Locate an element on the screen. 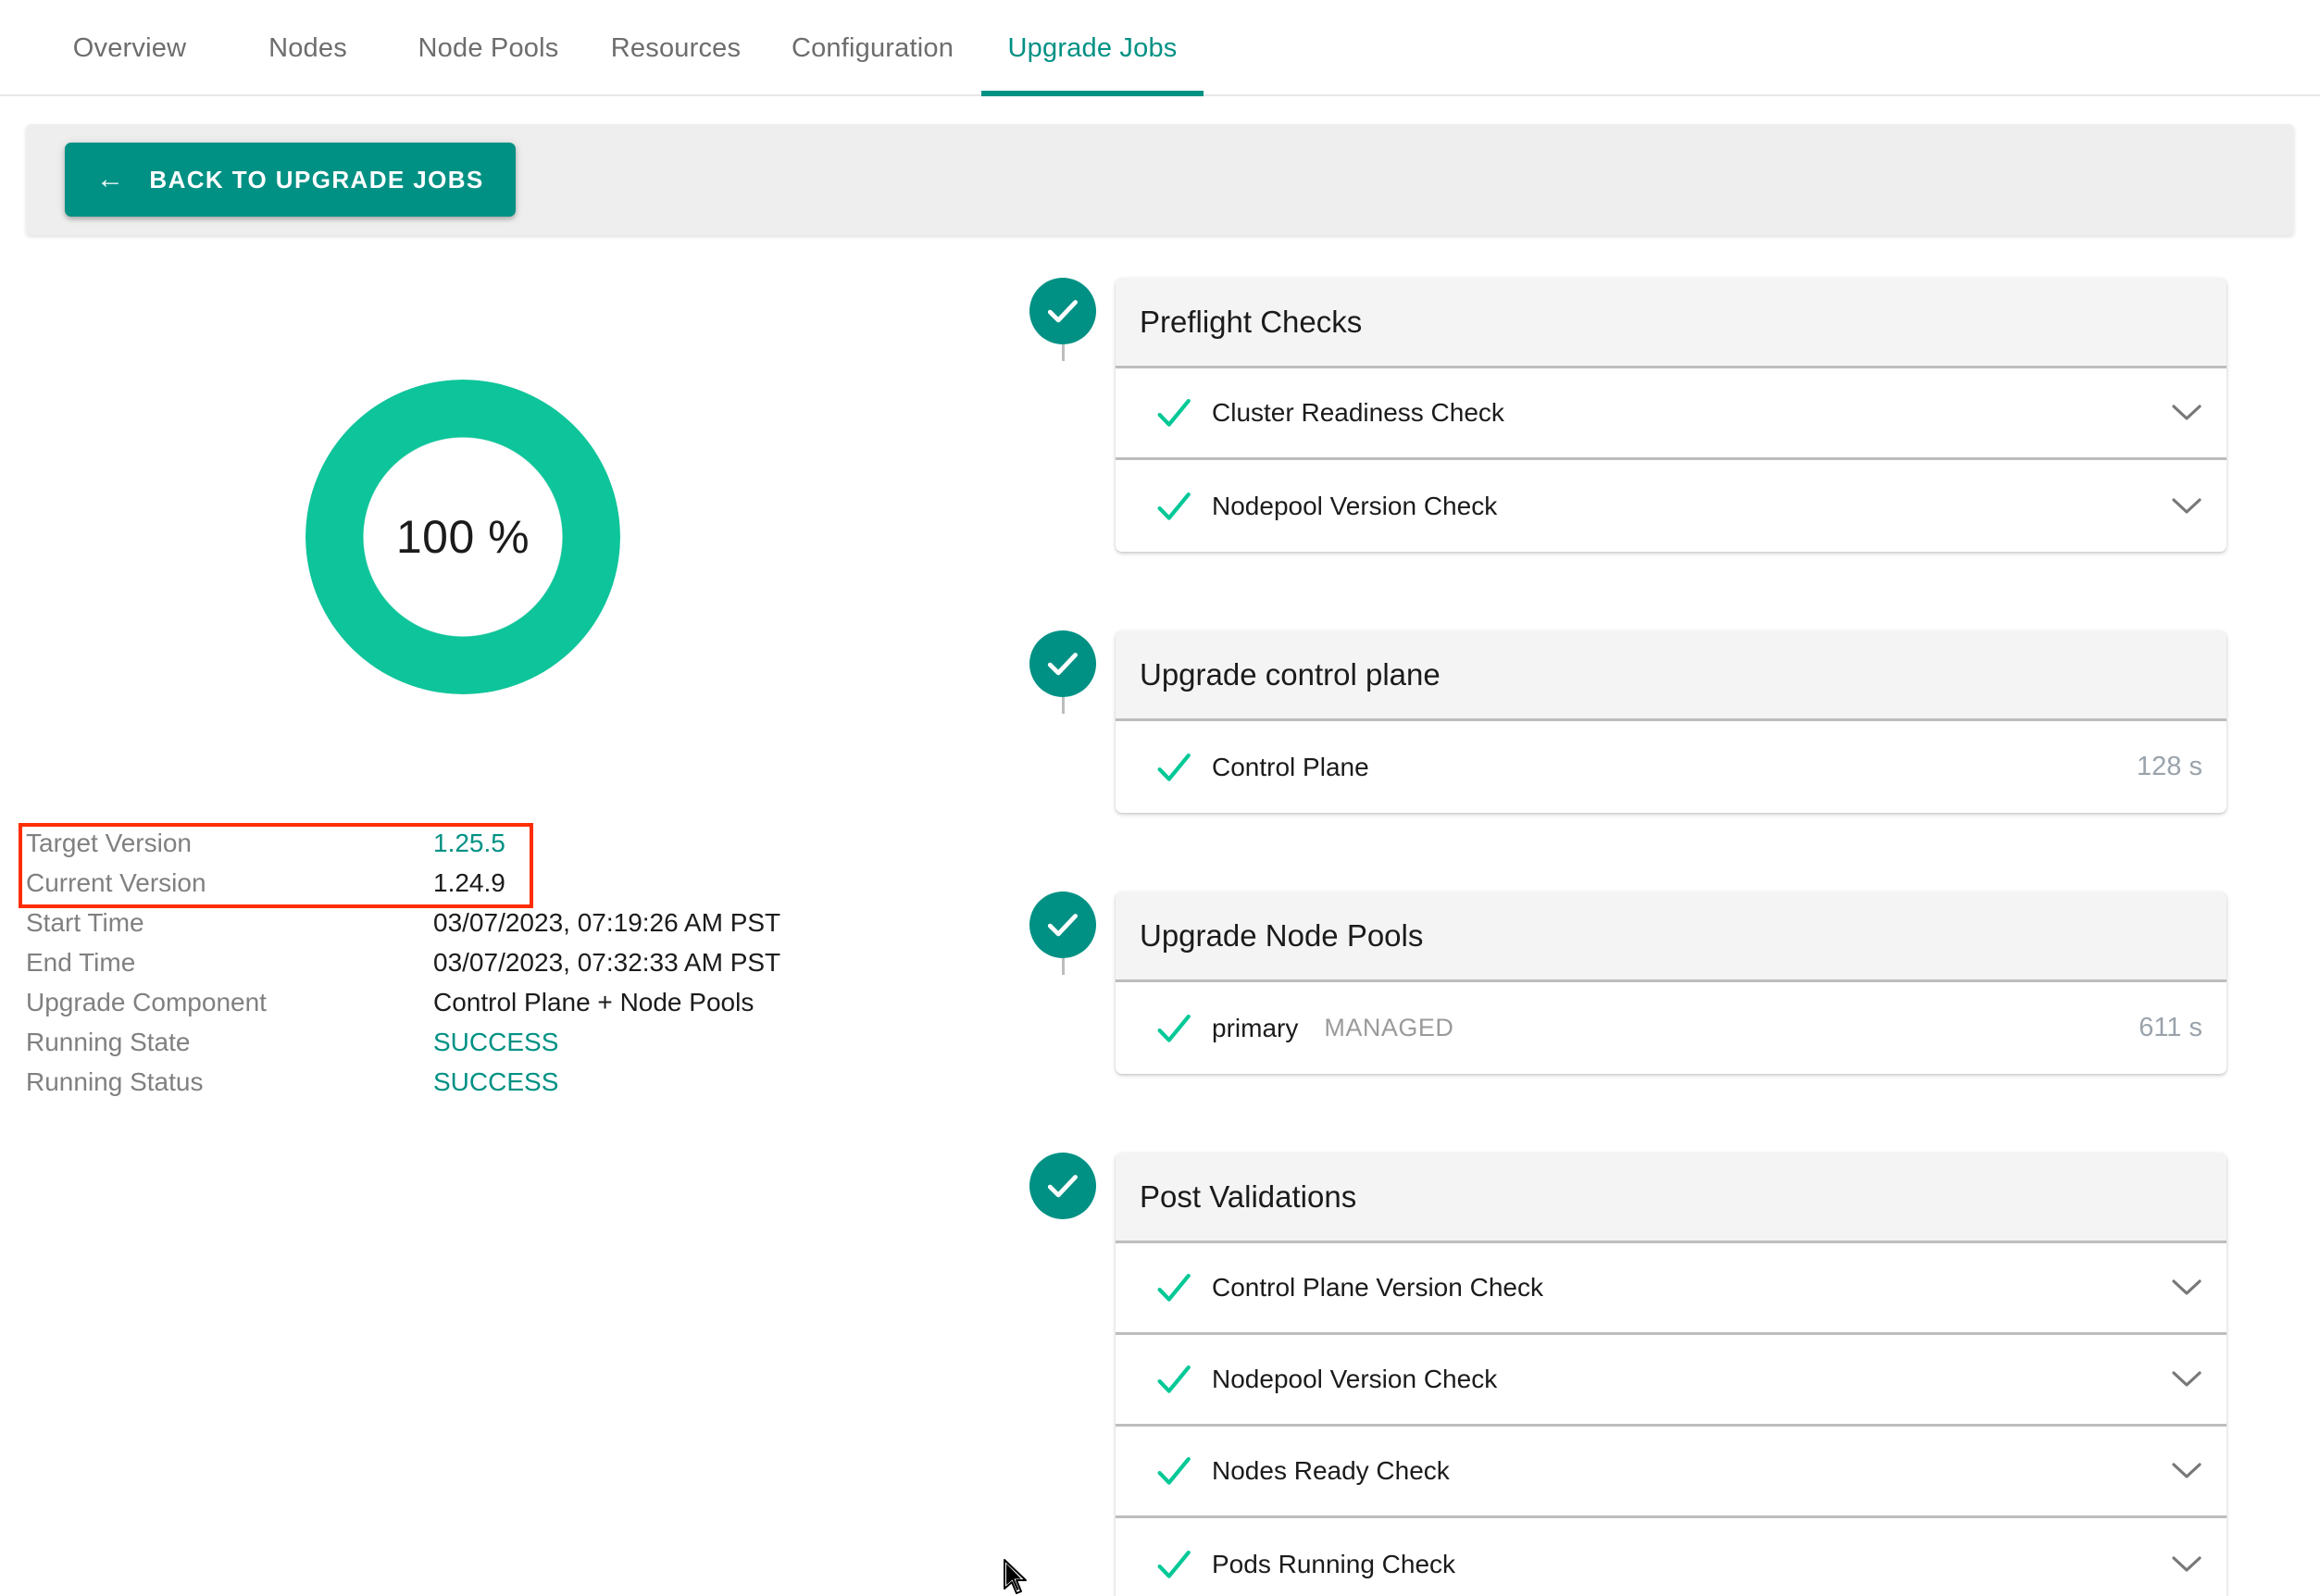 Image resolution: width=2320 pixels, height=1596 pixels. action-toolbar: ← BACK TO UPGRADE JOBS is located at coordinates (1160, 179).